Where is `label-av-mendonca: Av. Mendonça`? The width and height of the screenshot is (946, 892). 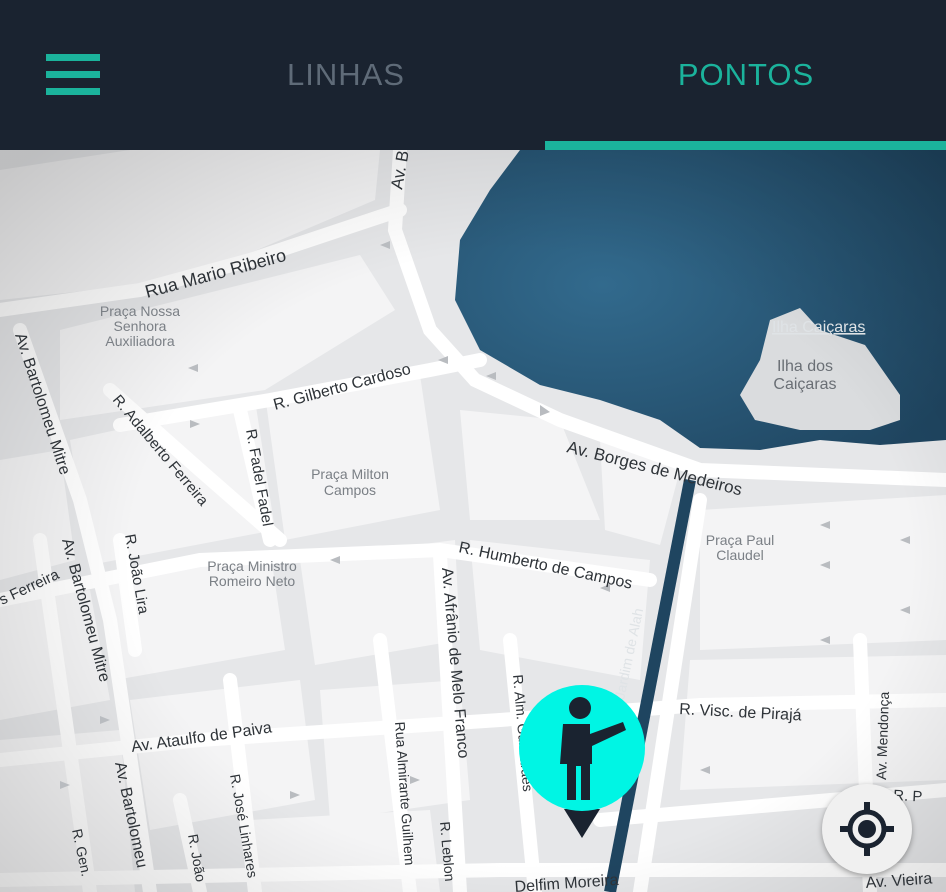 label-av-mendonca: Av. Mendonça is located at coordinates (882, 735).